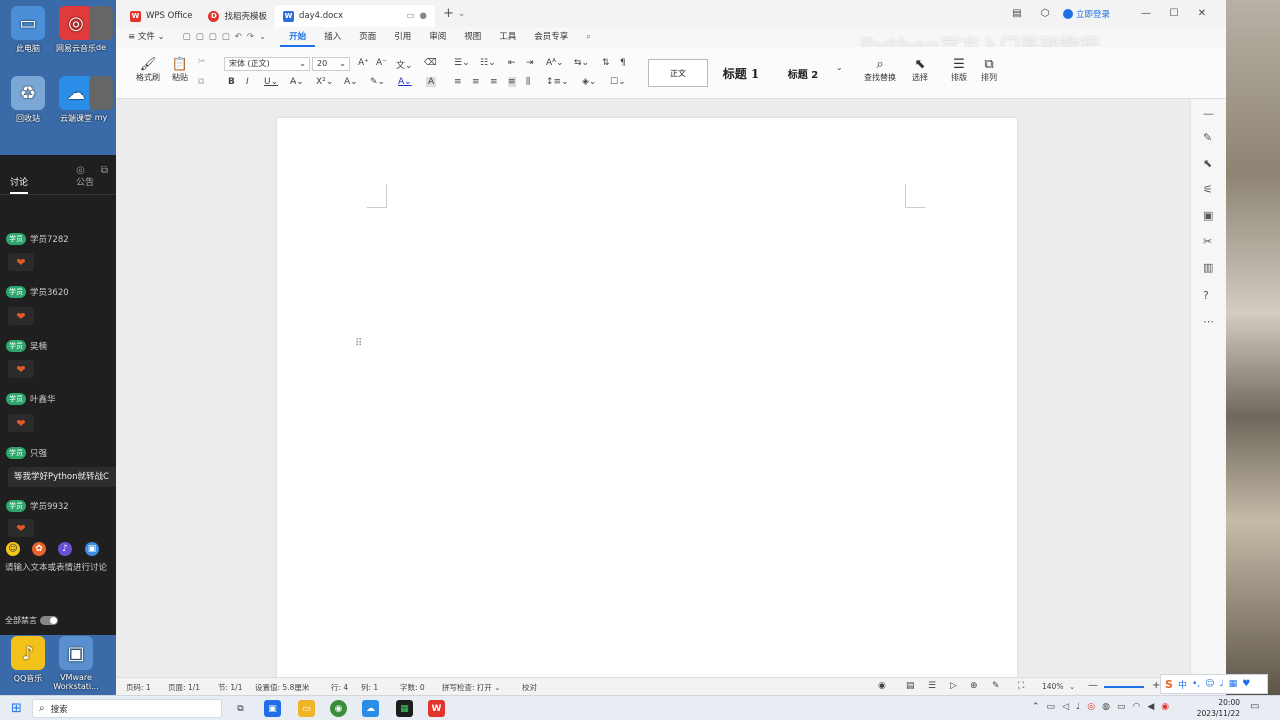  I want to click on font-family-select: 宋体 (正文) ⌄, so click(267, 64).